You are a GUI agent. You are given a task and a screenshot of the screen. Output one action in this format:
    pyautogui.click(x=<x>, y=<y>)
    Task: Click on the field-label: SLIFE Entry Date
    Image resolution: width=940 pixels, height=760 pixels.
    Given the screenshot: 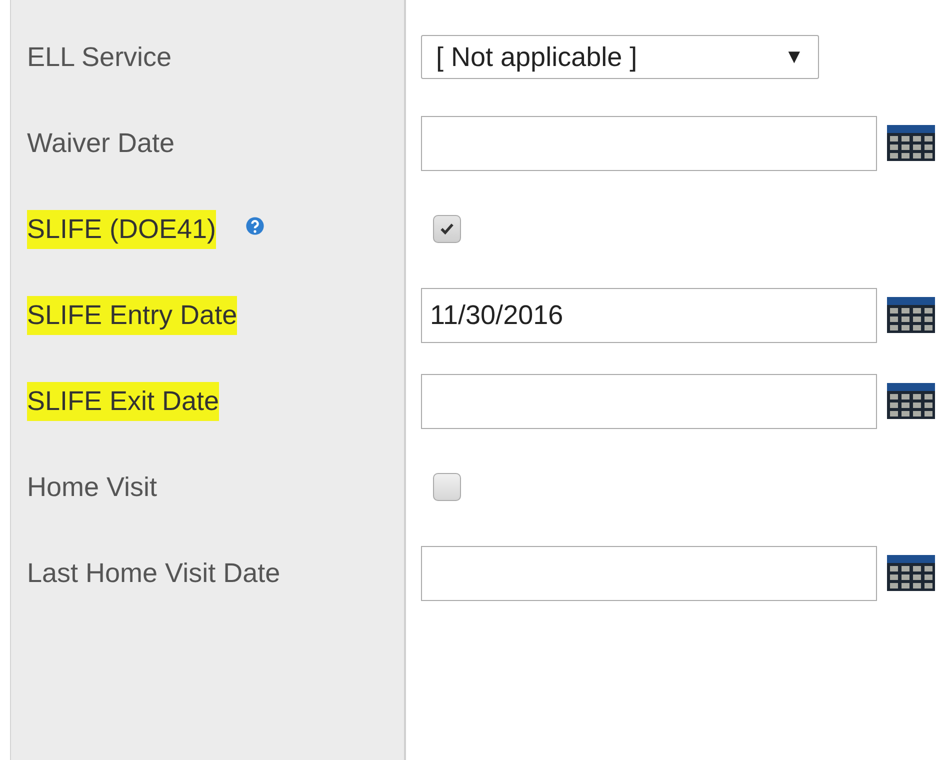 What is the action you would take?
    pyautogui.click(x=132, y=315)
    